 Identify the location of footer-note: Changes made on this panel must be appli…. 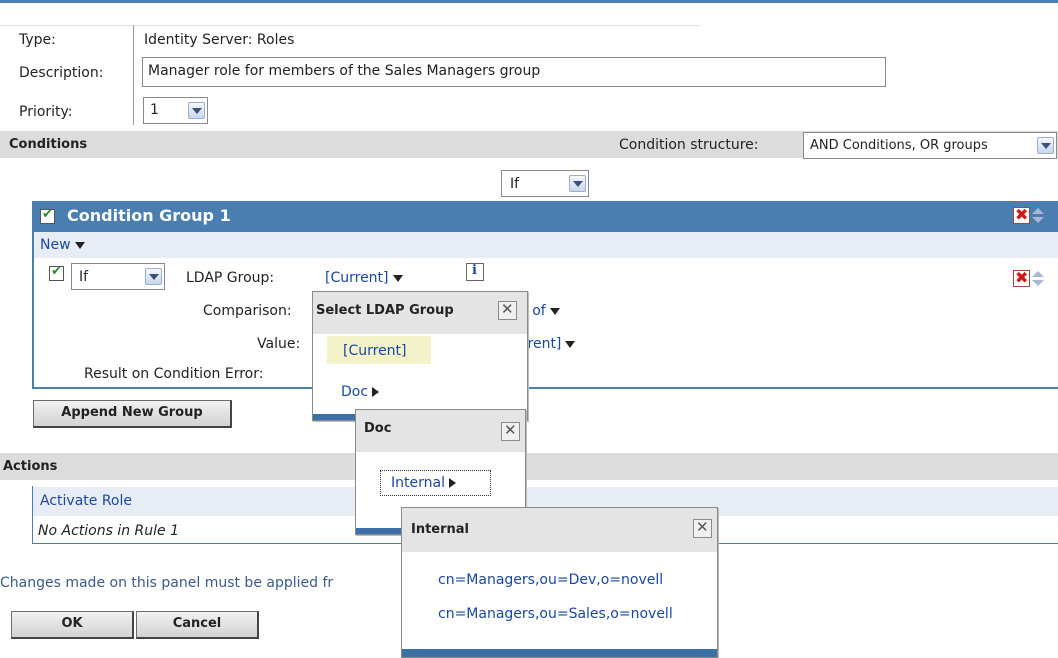
(167, 583).